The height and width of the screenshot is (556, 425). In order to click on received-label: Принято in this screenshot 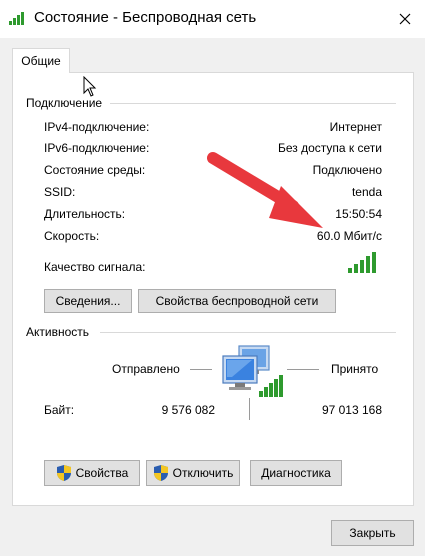, I will do `click(355, 369)`.